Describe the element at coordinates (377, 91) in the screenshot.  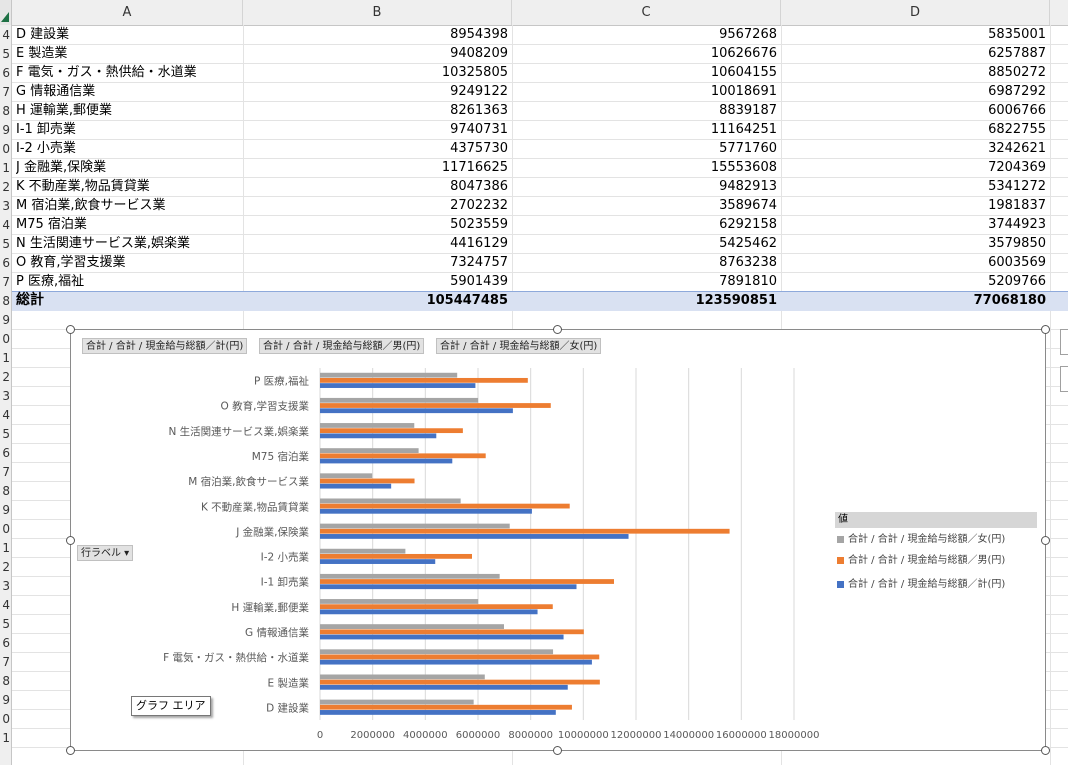
I see `value-cell: 9249122` at that location.